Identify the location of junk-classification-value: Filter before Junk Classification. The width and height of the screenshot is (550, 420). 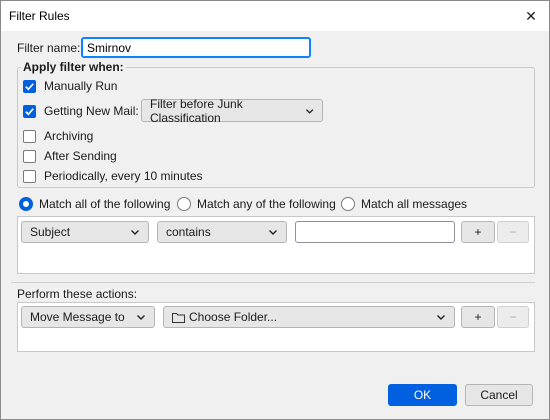
(196, 110).